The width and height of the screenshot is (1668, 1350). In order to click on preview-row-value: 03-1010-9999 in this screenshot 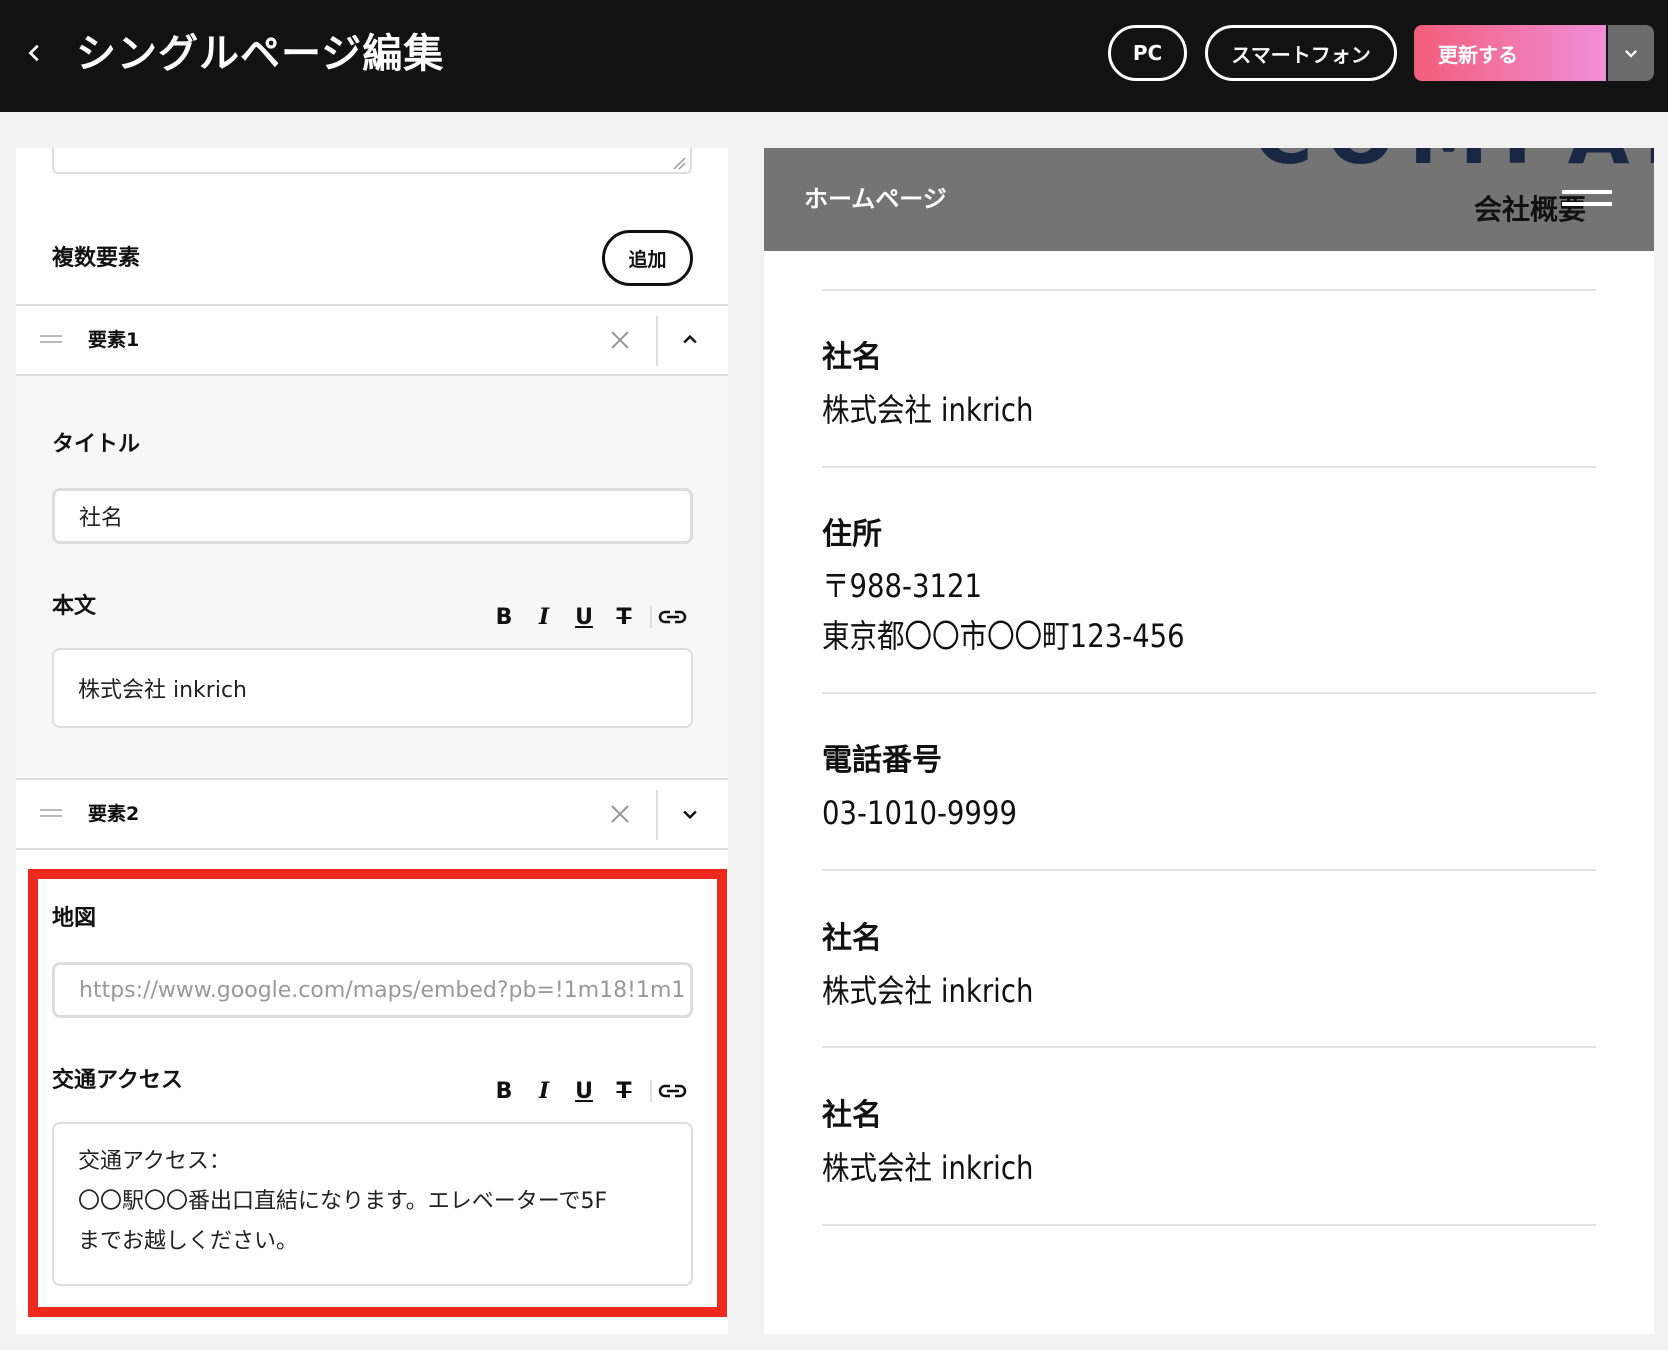, I will do `click(919, 813)`.